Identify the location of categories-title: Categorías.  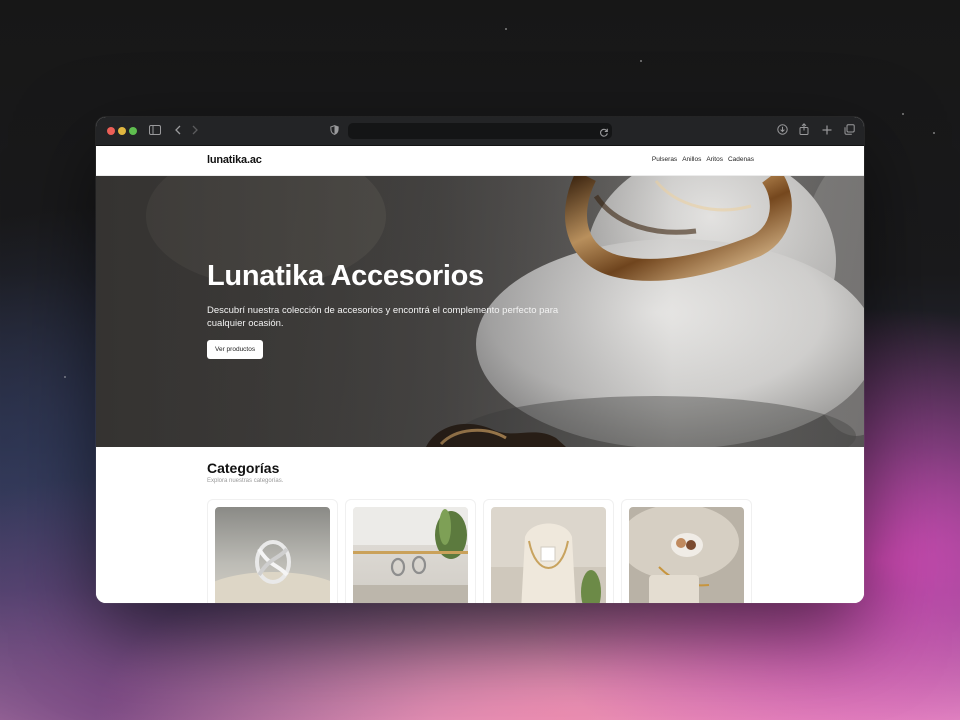
(243, 468).